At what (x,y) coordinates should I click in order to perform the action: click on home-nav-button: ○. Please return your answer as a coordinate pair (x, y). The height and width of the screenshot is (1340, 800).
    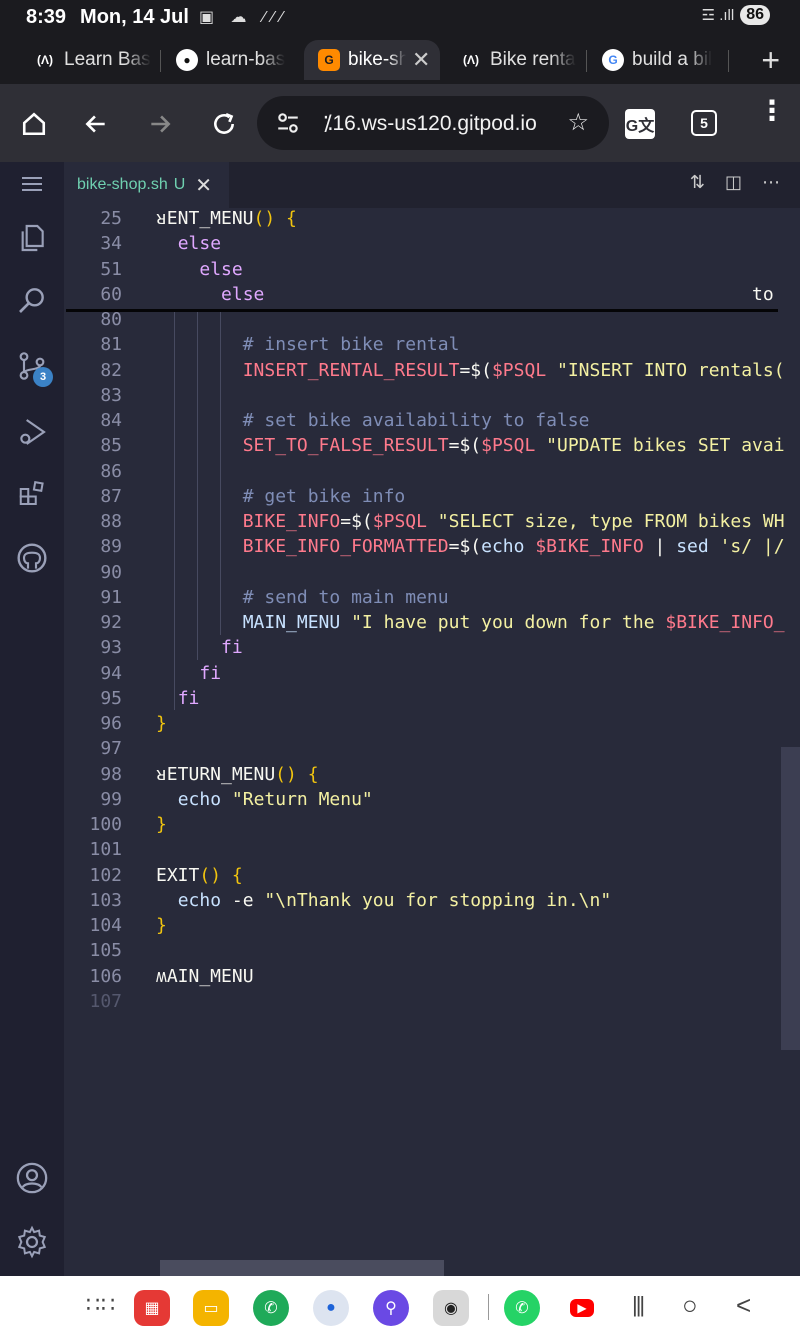
    Looking at the image, I should click on (690, 1305).